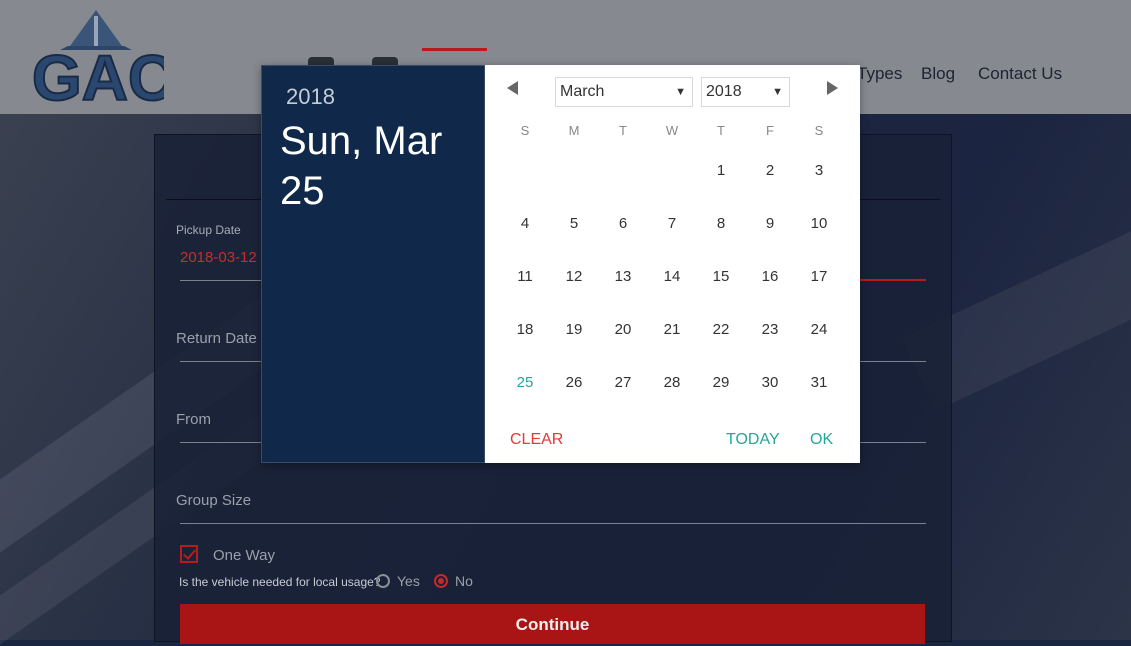 Image resolution: width=1131 pixels, height=646 pixels. What do you see at coordinates (672, 382) in the screenshot?
I see `calendar-day: 28` at bounding box center [672, 382].